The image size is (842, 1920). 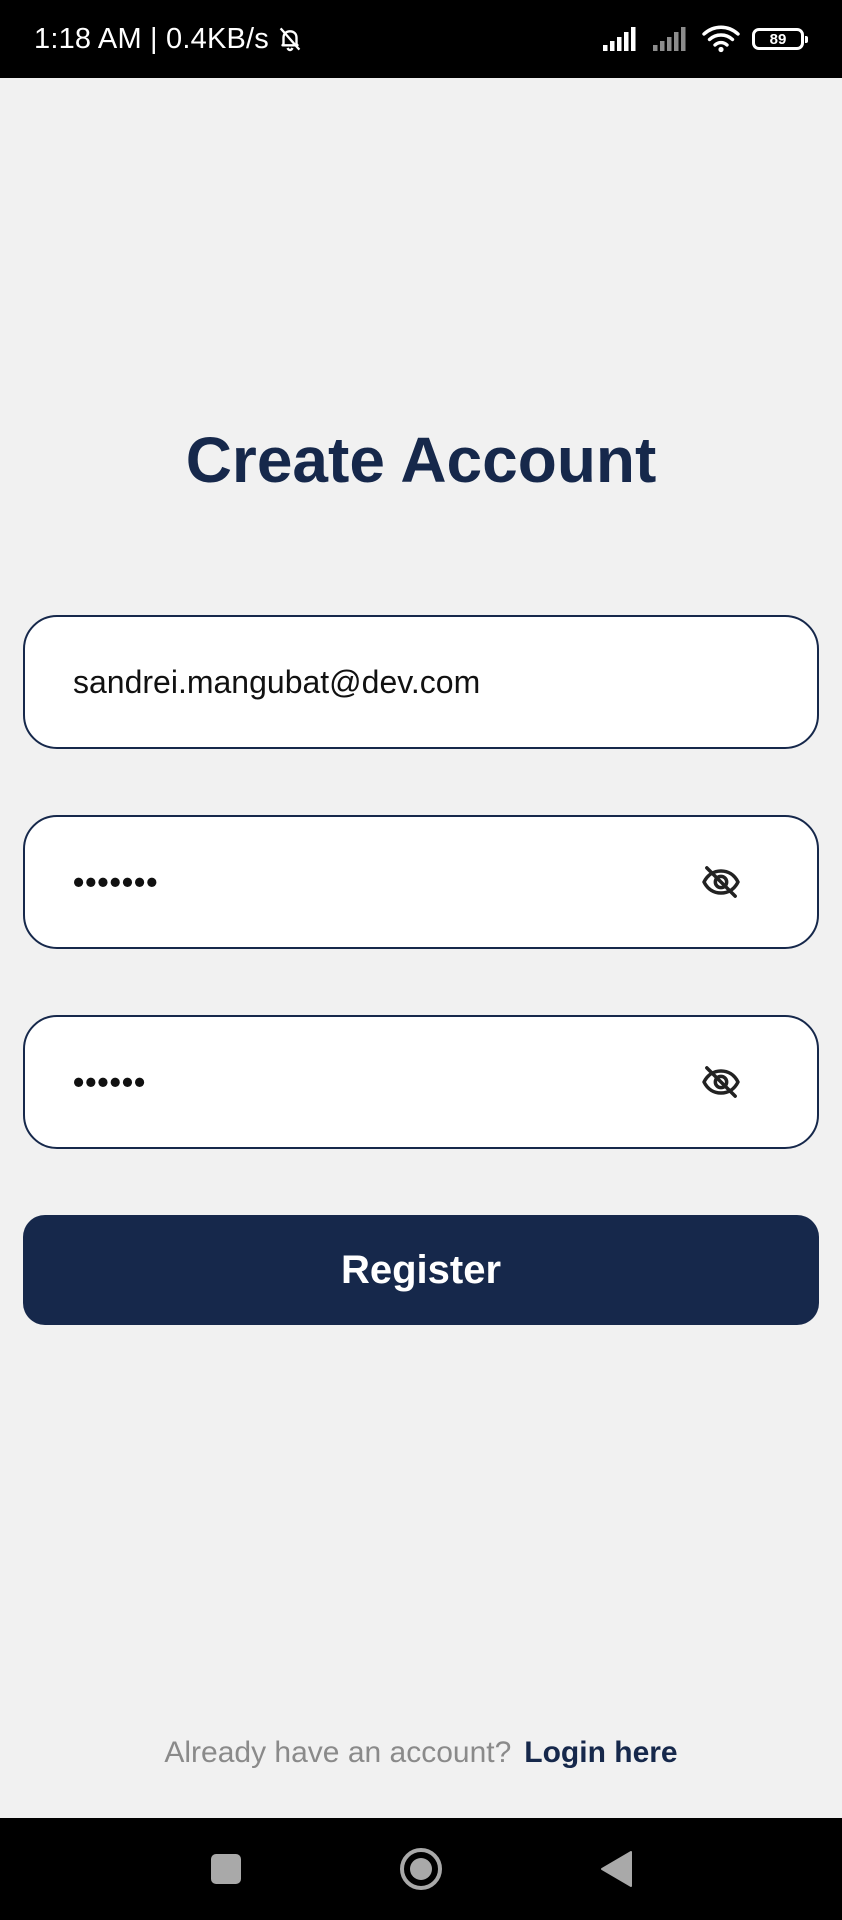 I want to click on wifi-icon, so click(x=721, y=39).